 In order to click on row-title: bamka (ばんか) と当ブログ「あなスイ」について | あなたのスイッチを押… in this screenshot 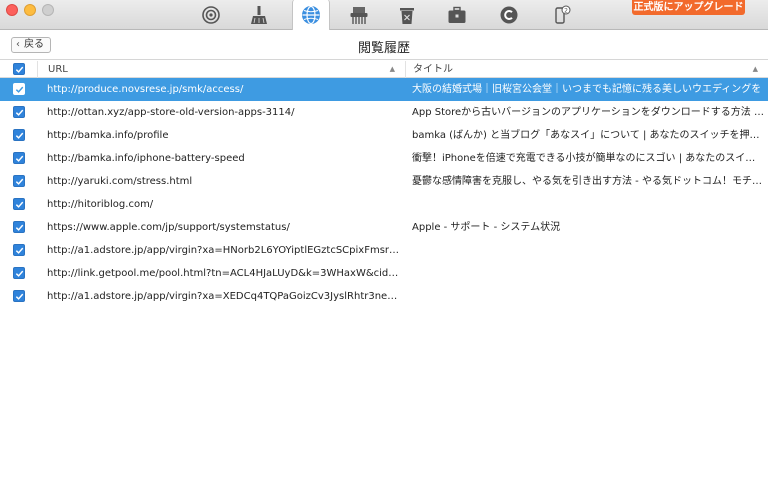, I will do `click(588, 135)`.